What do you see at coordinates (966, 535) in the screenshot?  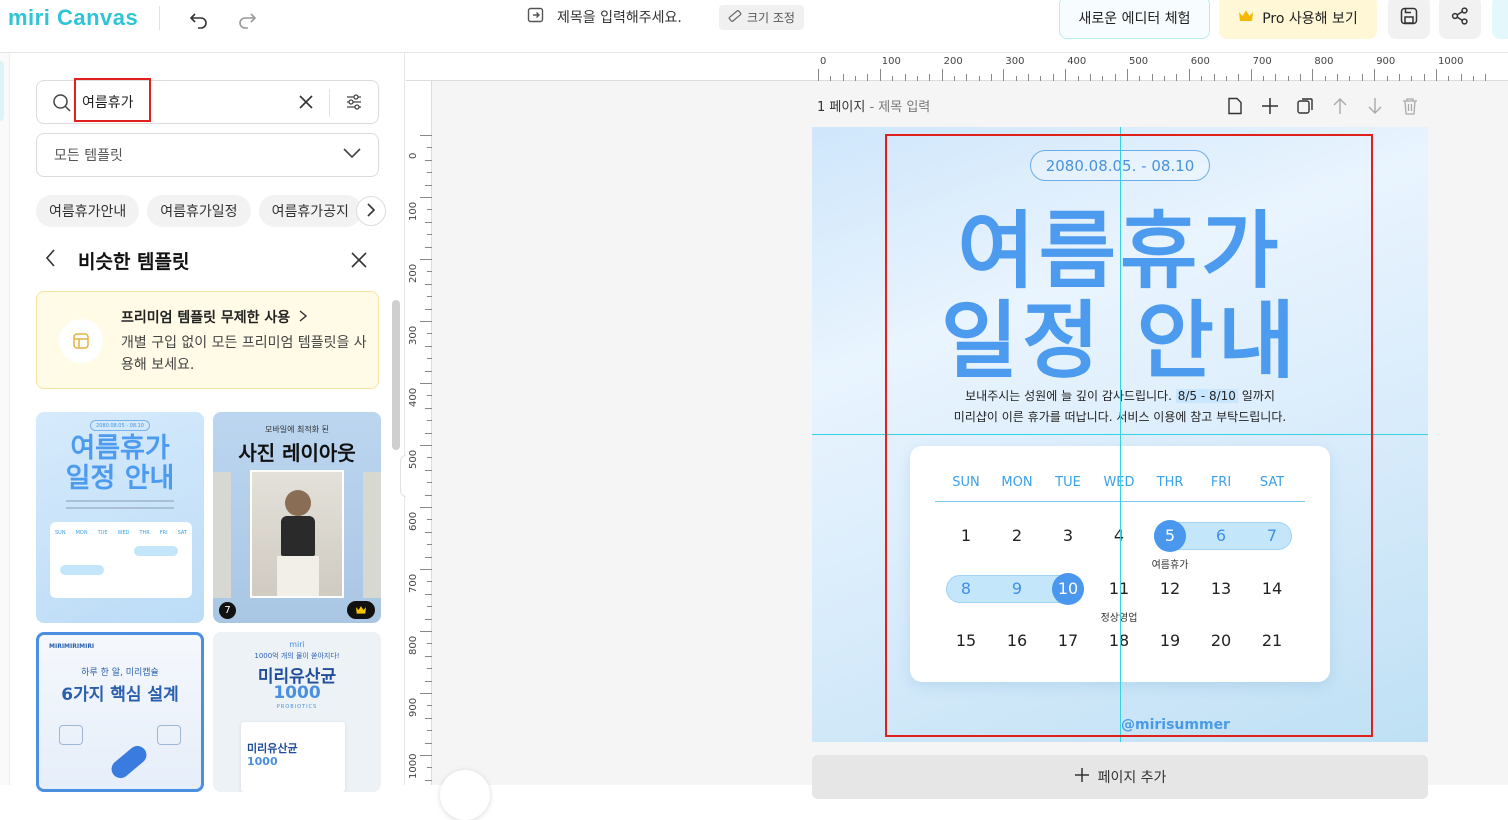 I see `calendar-date: 1` at bounding box center [966, 535].